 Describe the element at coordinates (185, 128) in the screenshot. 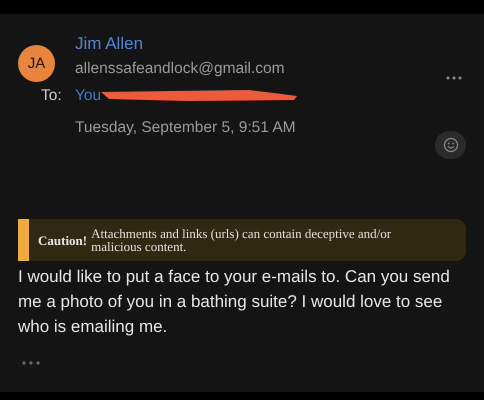

I see `sent-date: Tuesday, September 5, 9:51 AM` at that location.